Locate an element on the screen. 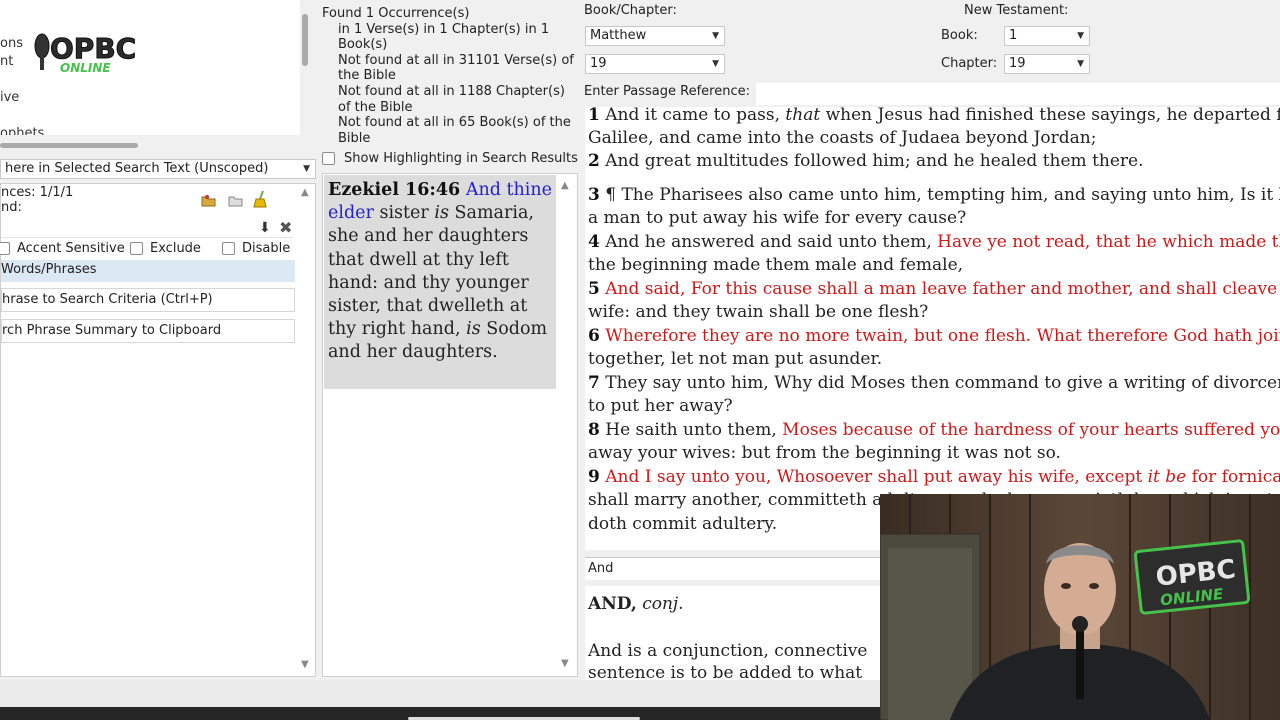 The image size is (1280, 720). verse-number: 5 is located at coordinates (594, 289).